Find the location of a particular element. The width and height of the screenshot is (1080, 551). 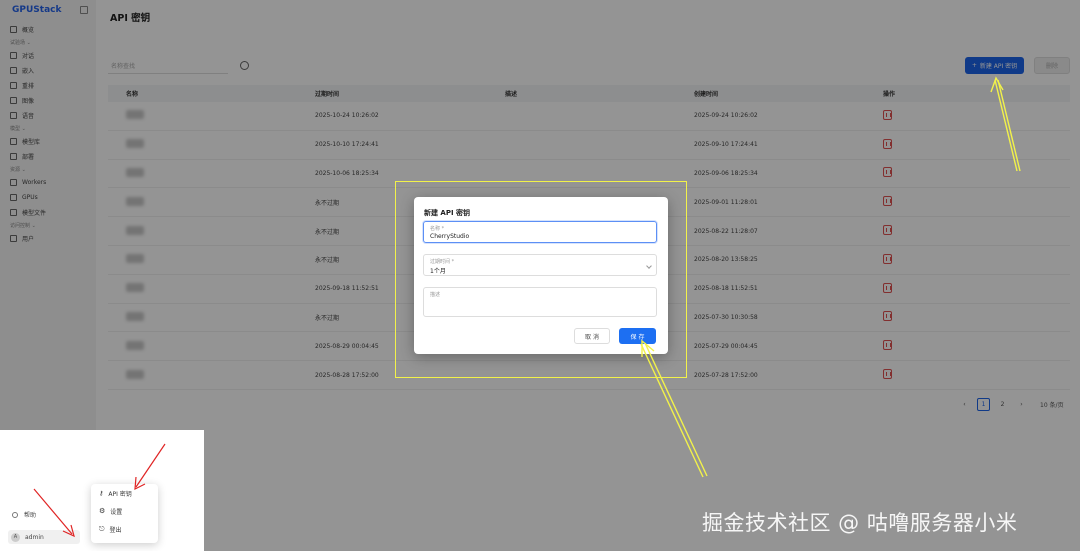

avatar: A is located at coordinates (15, 537).